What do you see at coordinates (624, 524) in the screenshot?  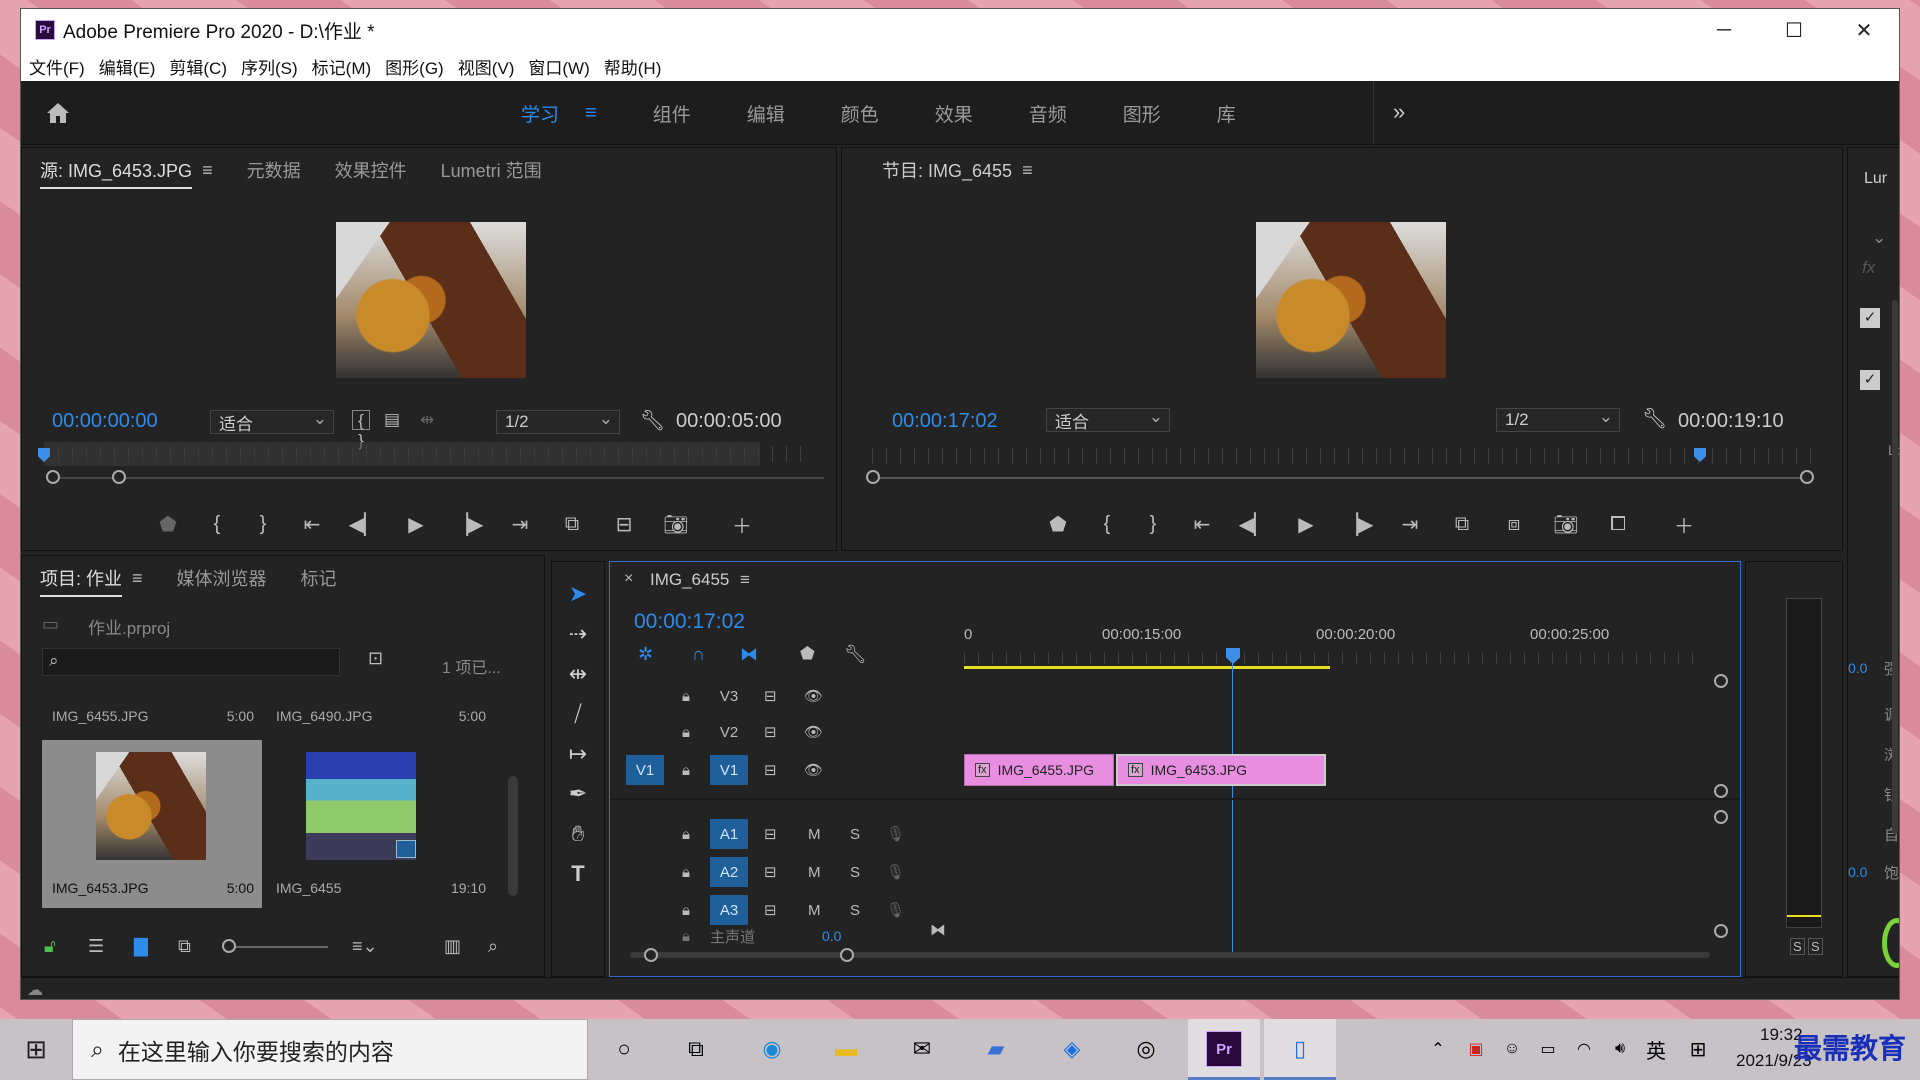 I see `source-overwrite-icon: ⊟` at bounding box center [624, 524].